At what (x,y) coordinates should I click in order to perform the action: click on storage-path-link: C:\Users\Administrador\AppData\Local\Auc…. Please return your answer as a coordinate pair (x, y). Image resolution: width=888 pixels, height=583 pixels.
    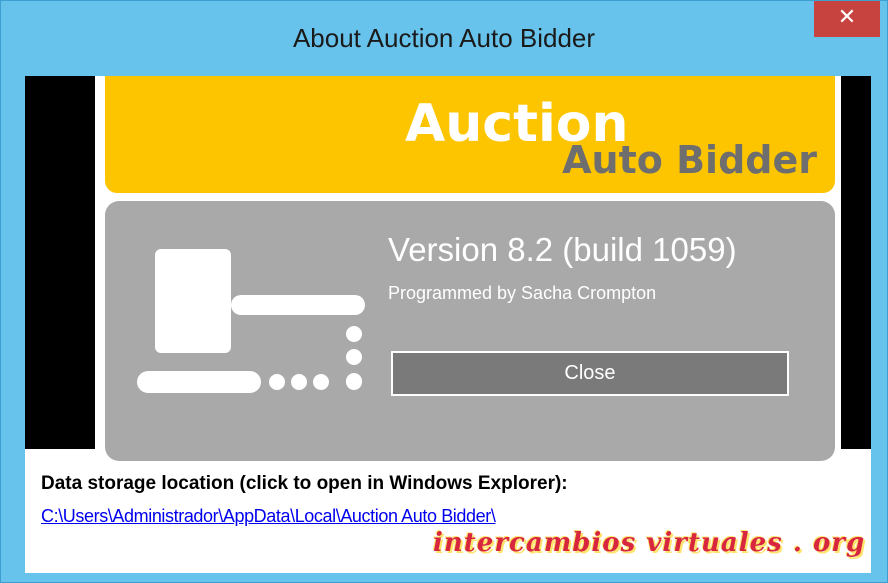
    Looking at the image, I should click on (268, 516).